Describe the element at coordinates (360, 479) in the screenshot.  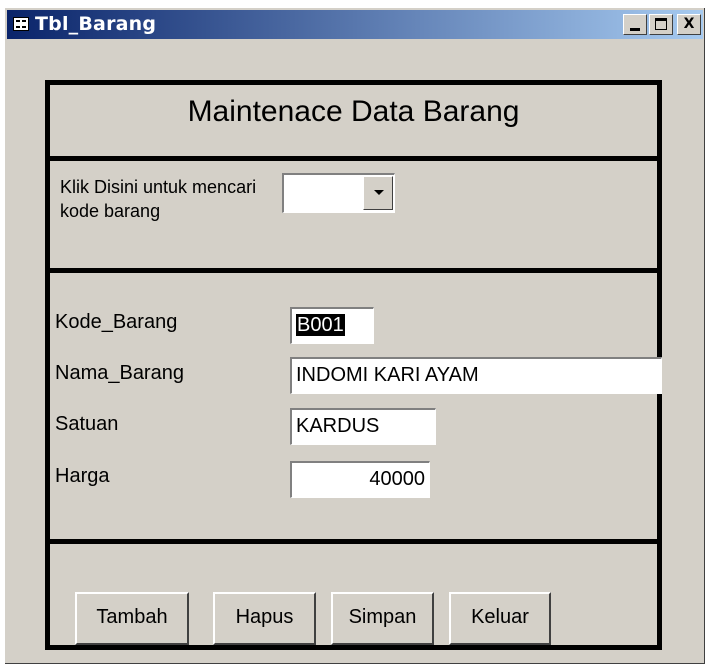
I see `harga-field: 40000` at that location.